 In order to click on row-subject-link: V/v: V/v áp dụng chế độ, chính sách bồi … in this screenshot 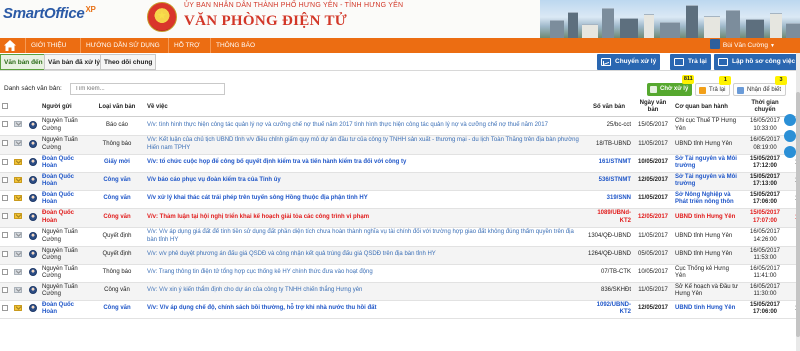, I will do `click(365, 309)`.